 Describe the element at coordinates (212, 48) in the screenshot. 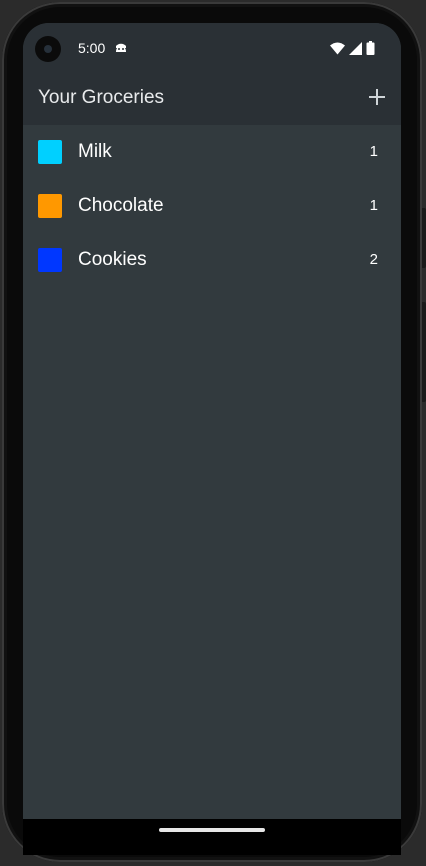

I see `status-bar: 5:00` at that location.